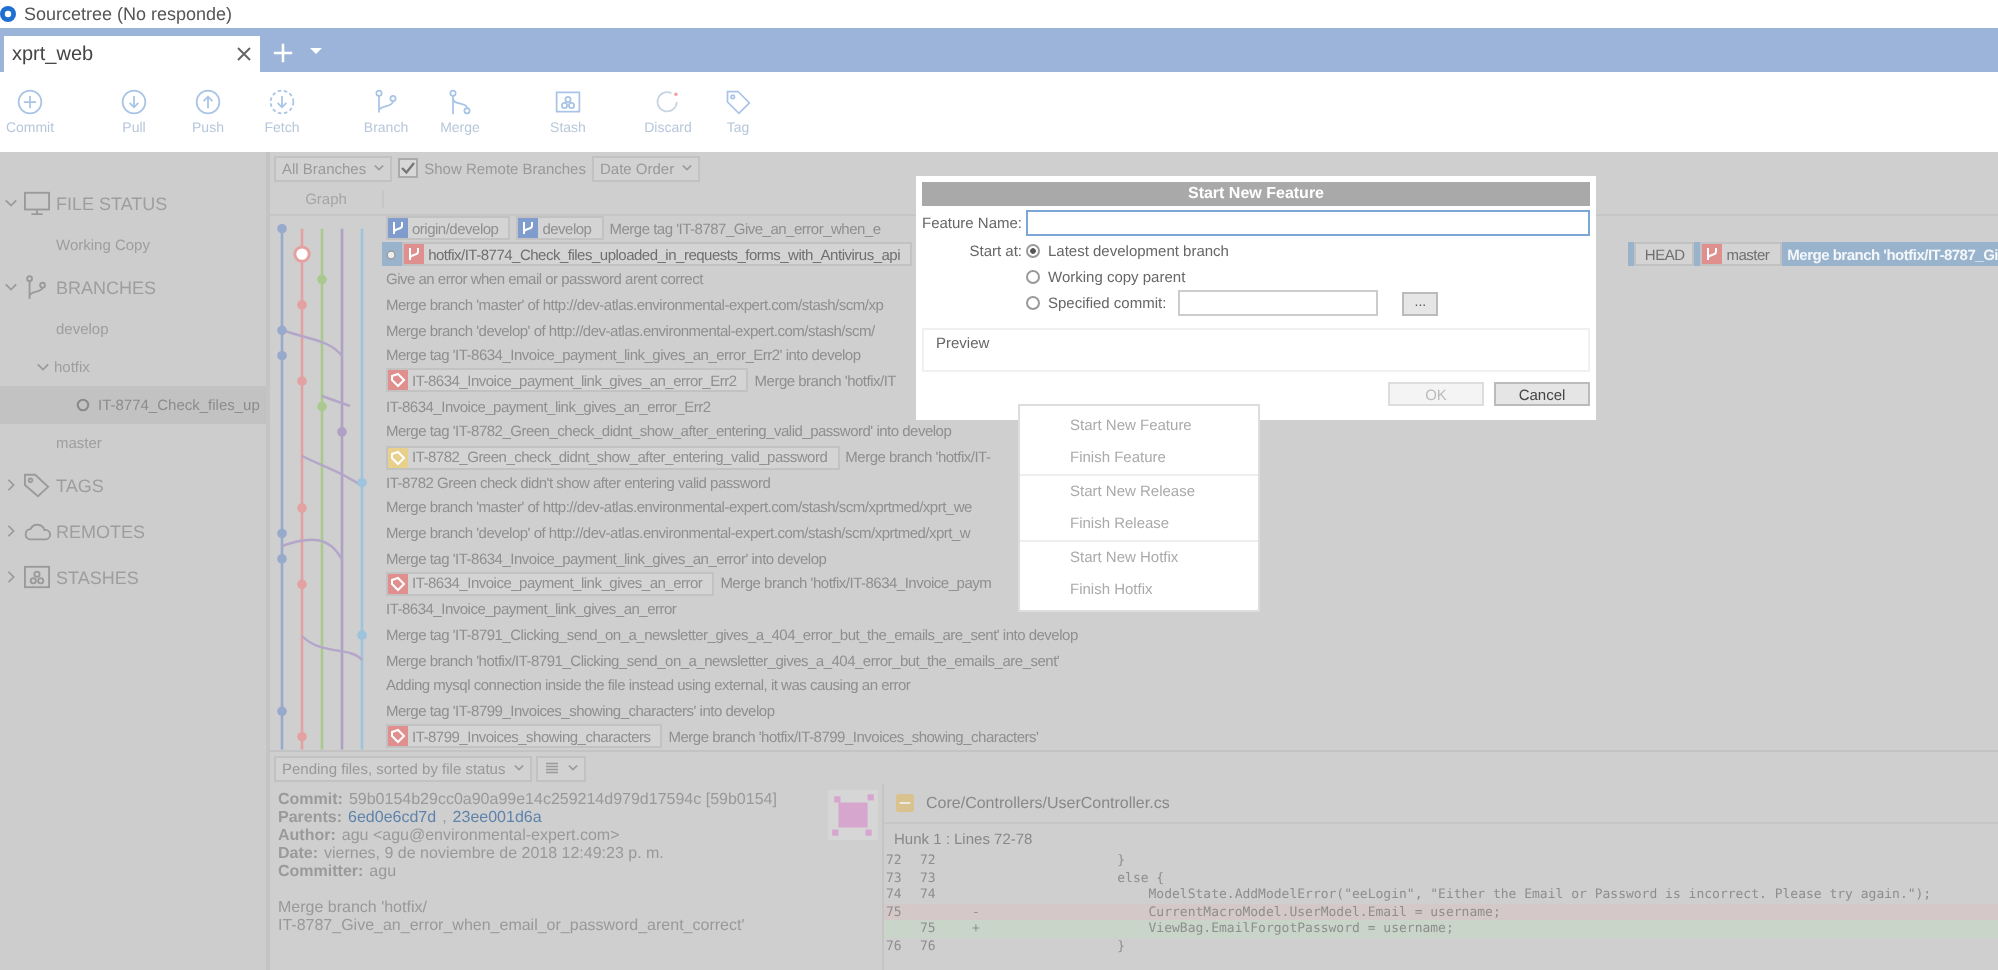 The height and width of the screenshot is (970, 1998). Describe the element at coordinates (497, 817) in the screenshot. I see `parent-link: 23ee001d6a` at that location.